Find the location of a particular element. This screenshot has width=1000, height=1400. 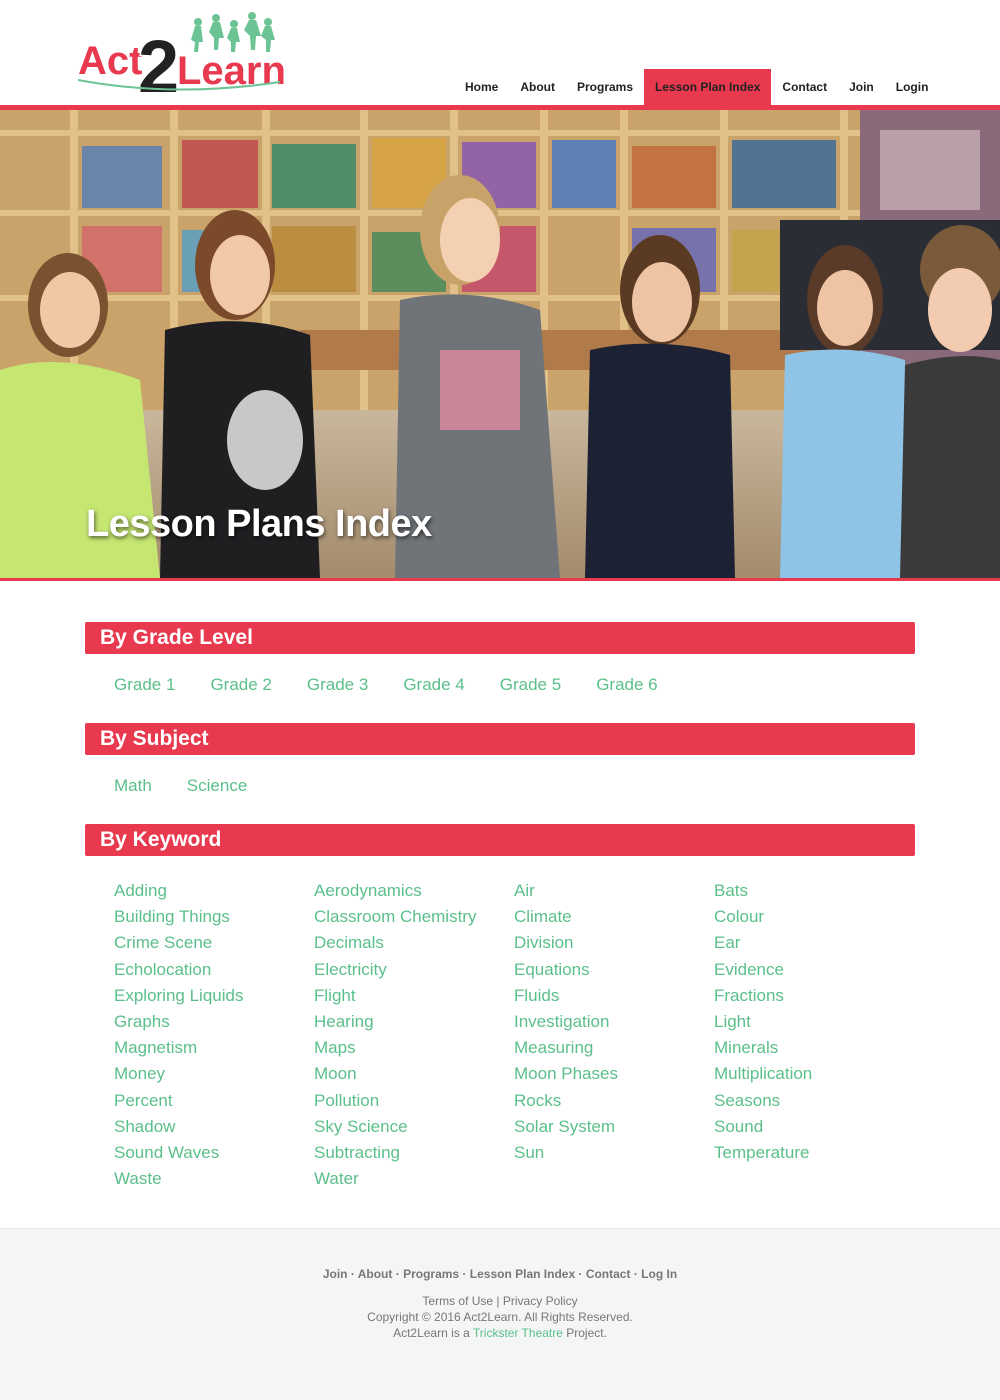

keyword-link: Electricity is located at coordinates (414, 970).